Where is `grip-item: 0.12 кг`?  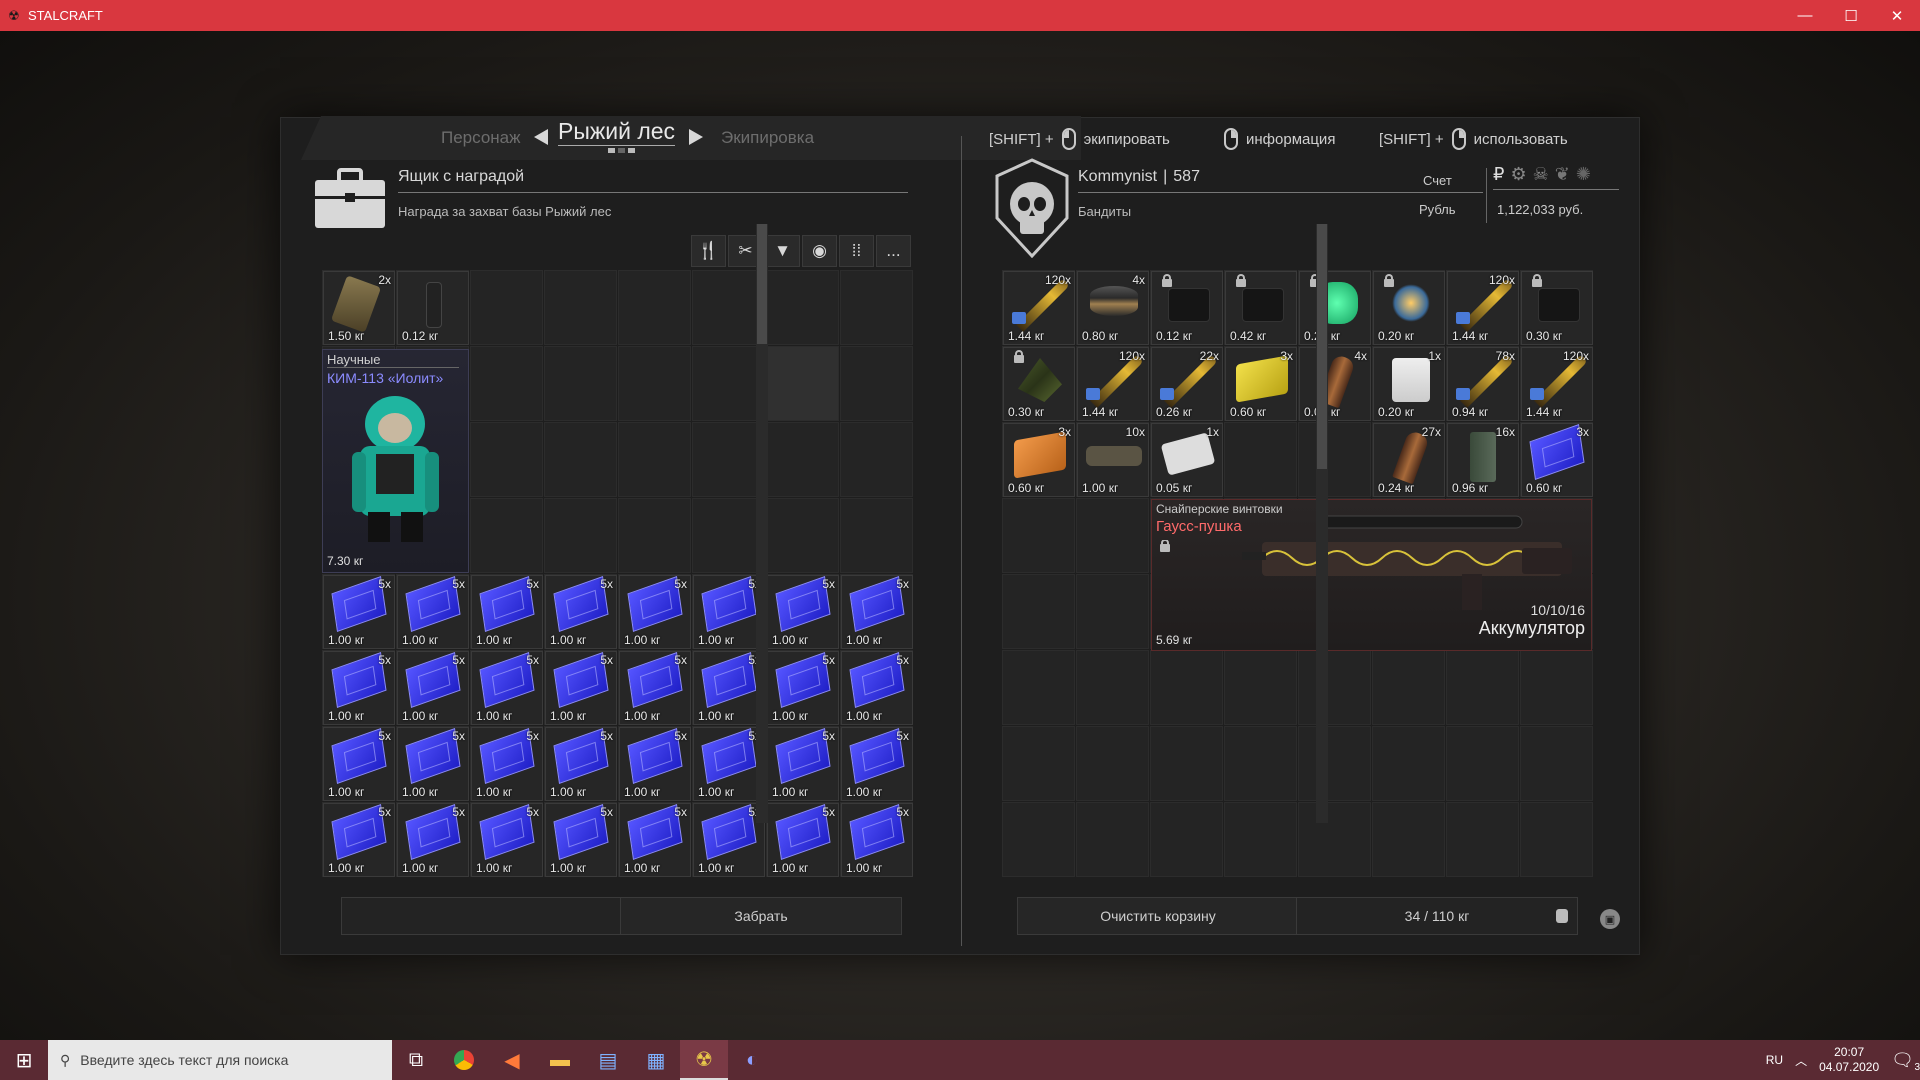 grip-item: 0.12 кг is located at coordinates (433, 308).